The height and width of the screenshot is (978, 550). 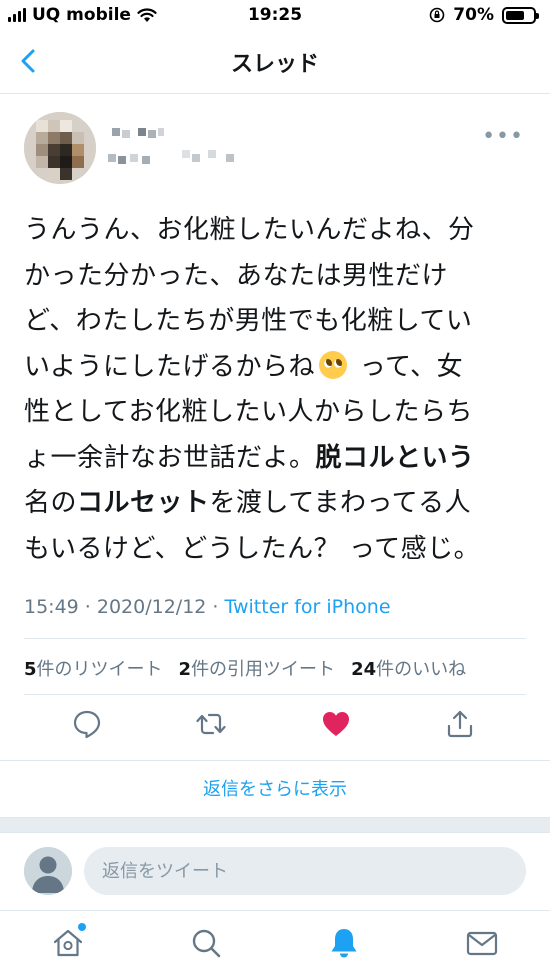 What do you see at coordinates (308, 607) in the screenshot?
I see `tweet-source-link: Twitter for iPhone` at bounding box center [308, 607].